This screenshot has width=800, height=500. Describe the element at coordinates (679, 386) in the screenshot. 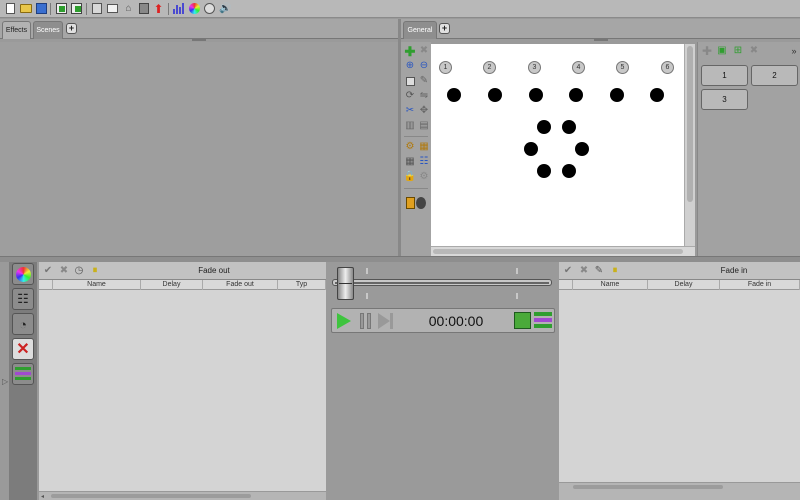

I see `fade-in-list` at that location.